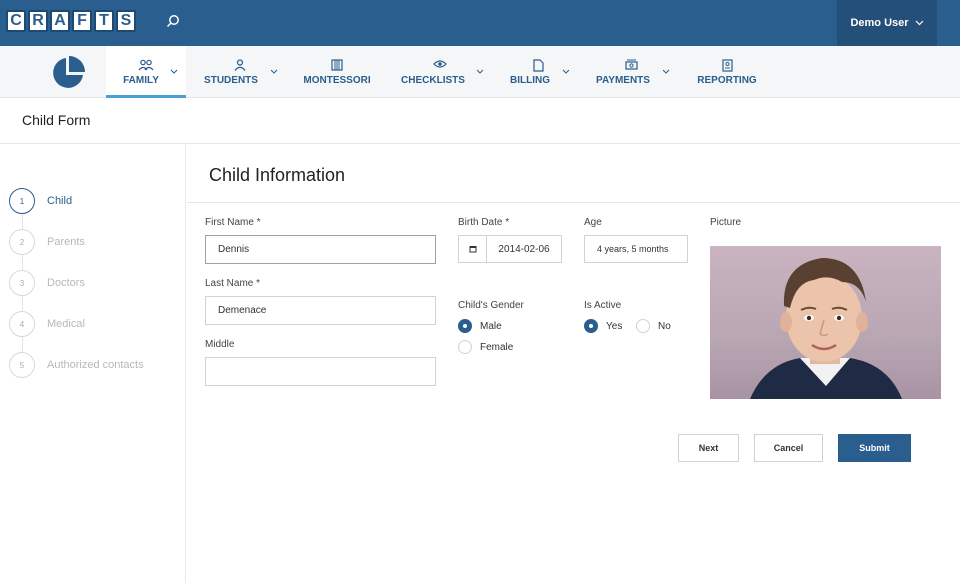  I want to click on gender-label: Child's Gender, so click(491, 305).